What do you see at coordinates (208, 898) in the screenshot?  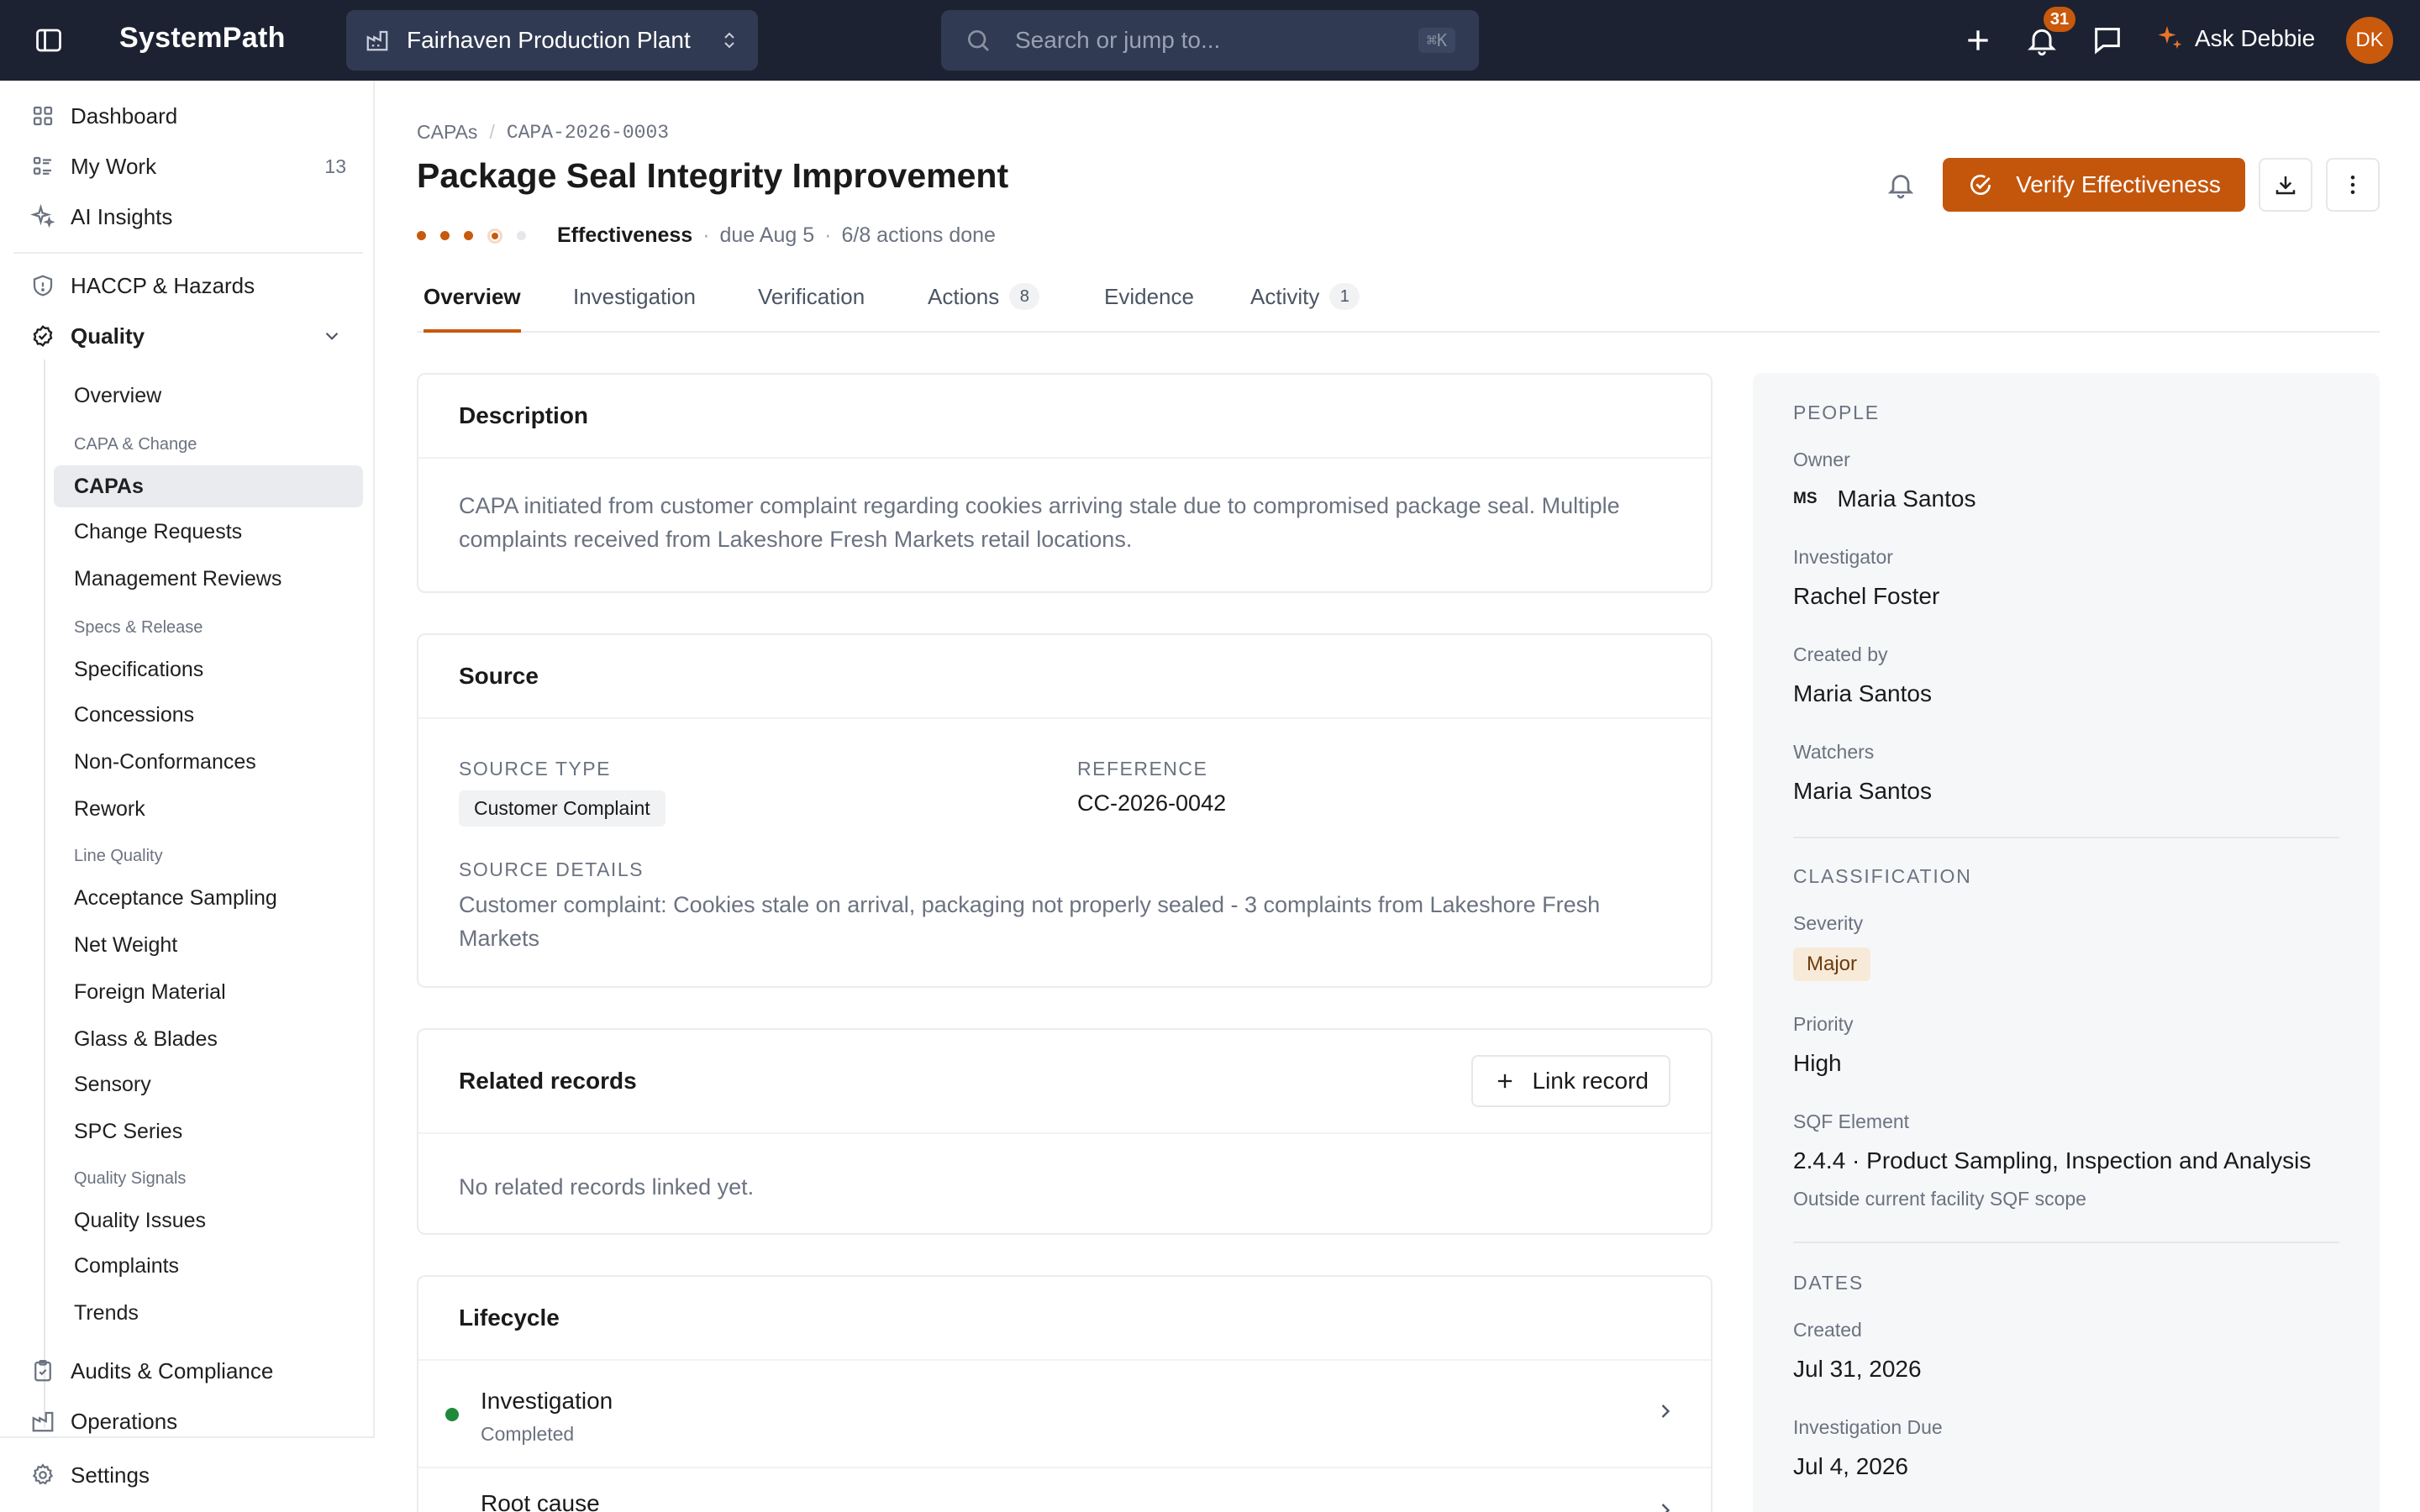 I see `sidebar-subitem-acceptance-sampling: Acceptance Sampling` at bounding box center [208, 898].